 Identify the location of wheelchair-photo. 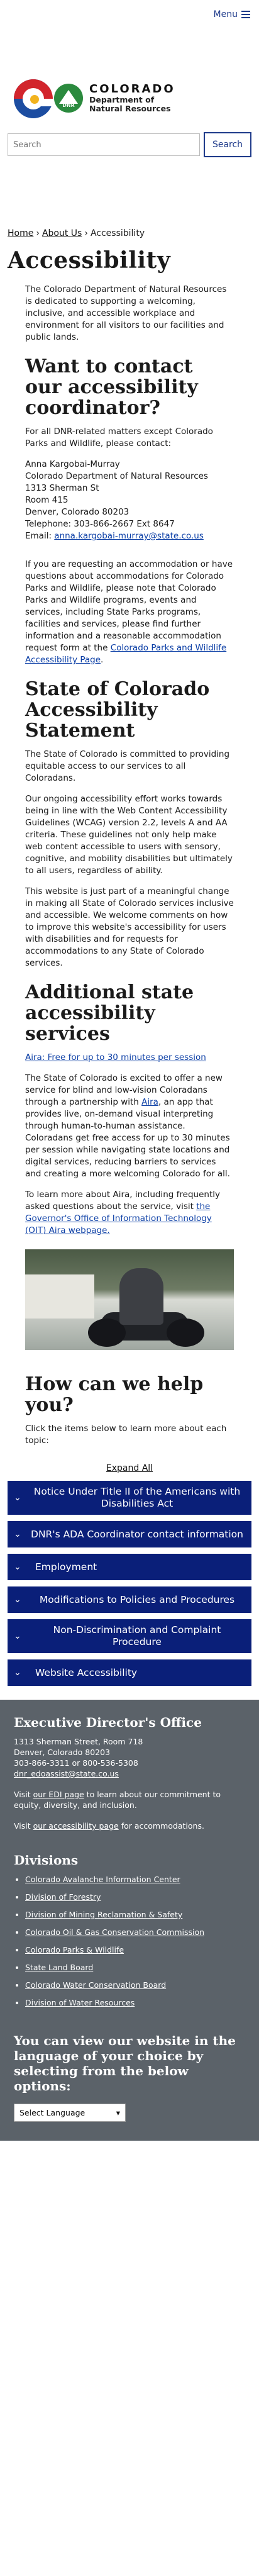
(129, 1299).